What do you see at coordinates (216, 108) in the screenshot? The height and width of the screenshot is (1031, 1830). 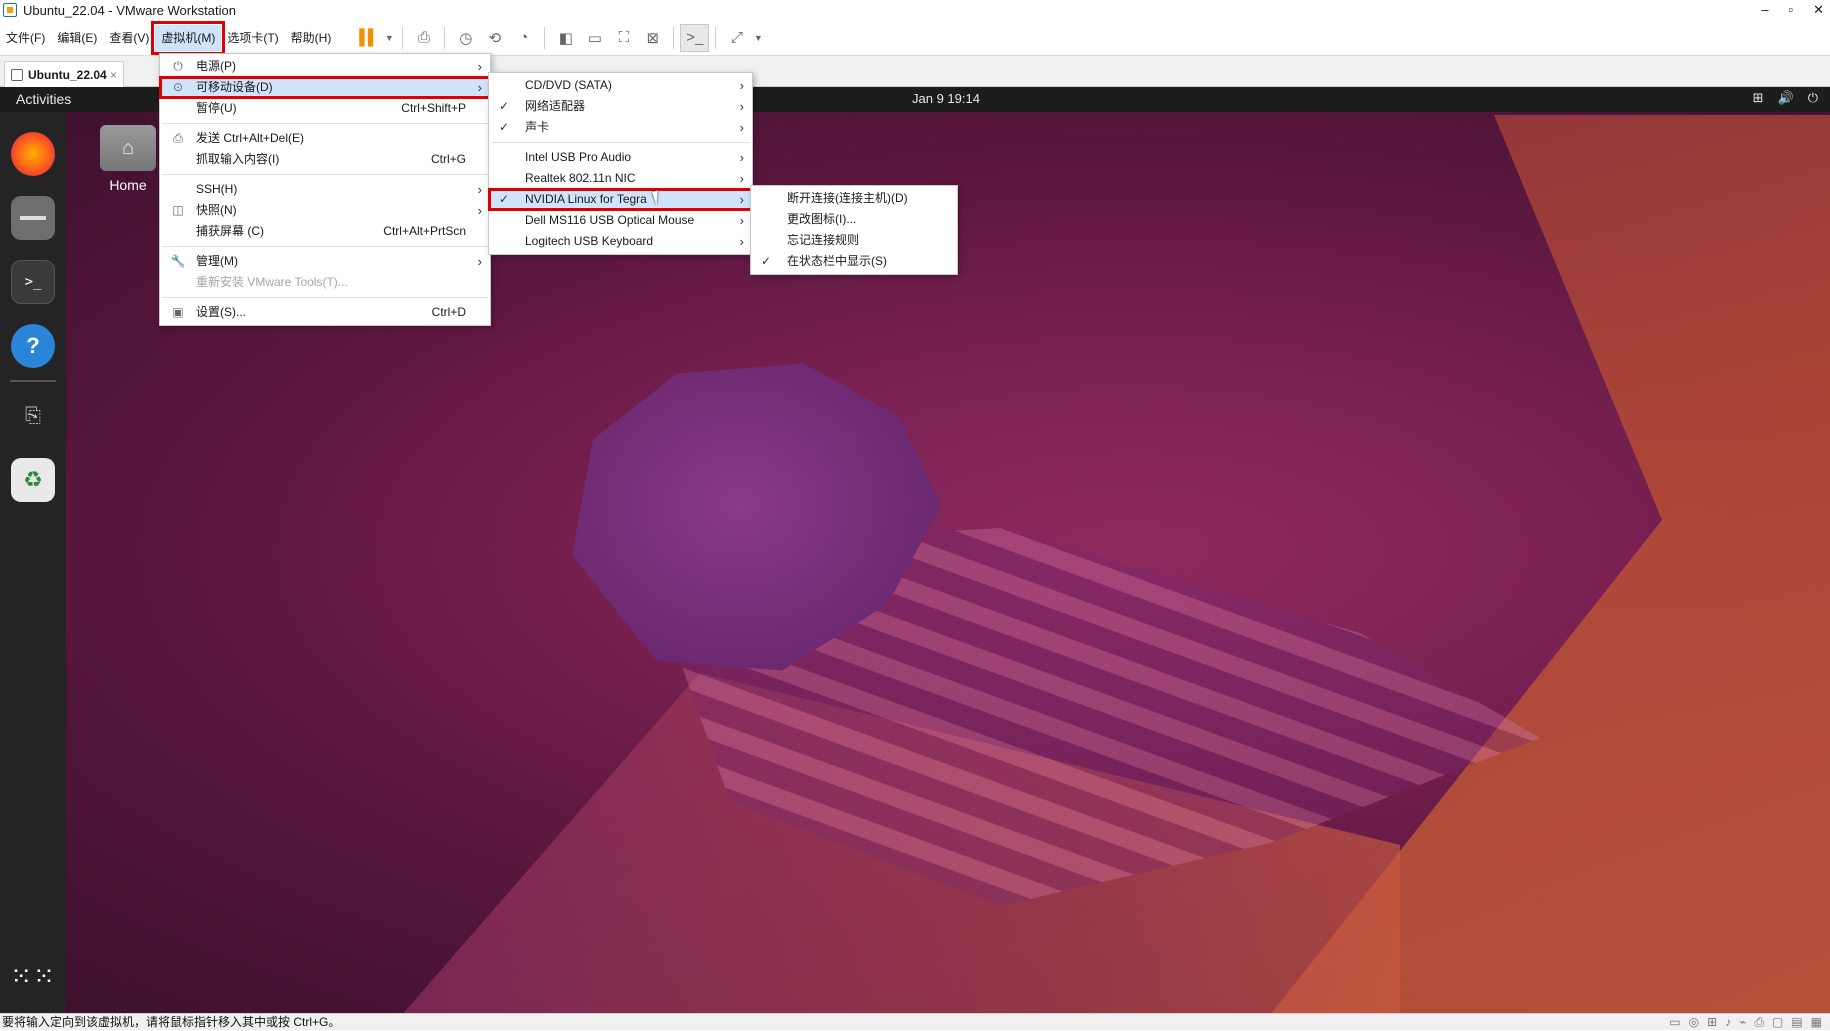 I see `vm-menu-item-label: 暂停(U)` at bounding box center [216, 108].